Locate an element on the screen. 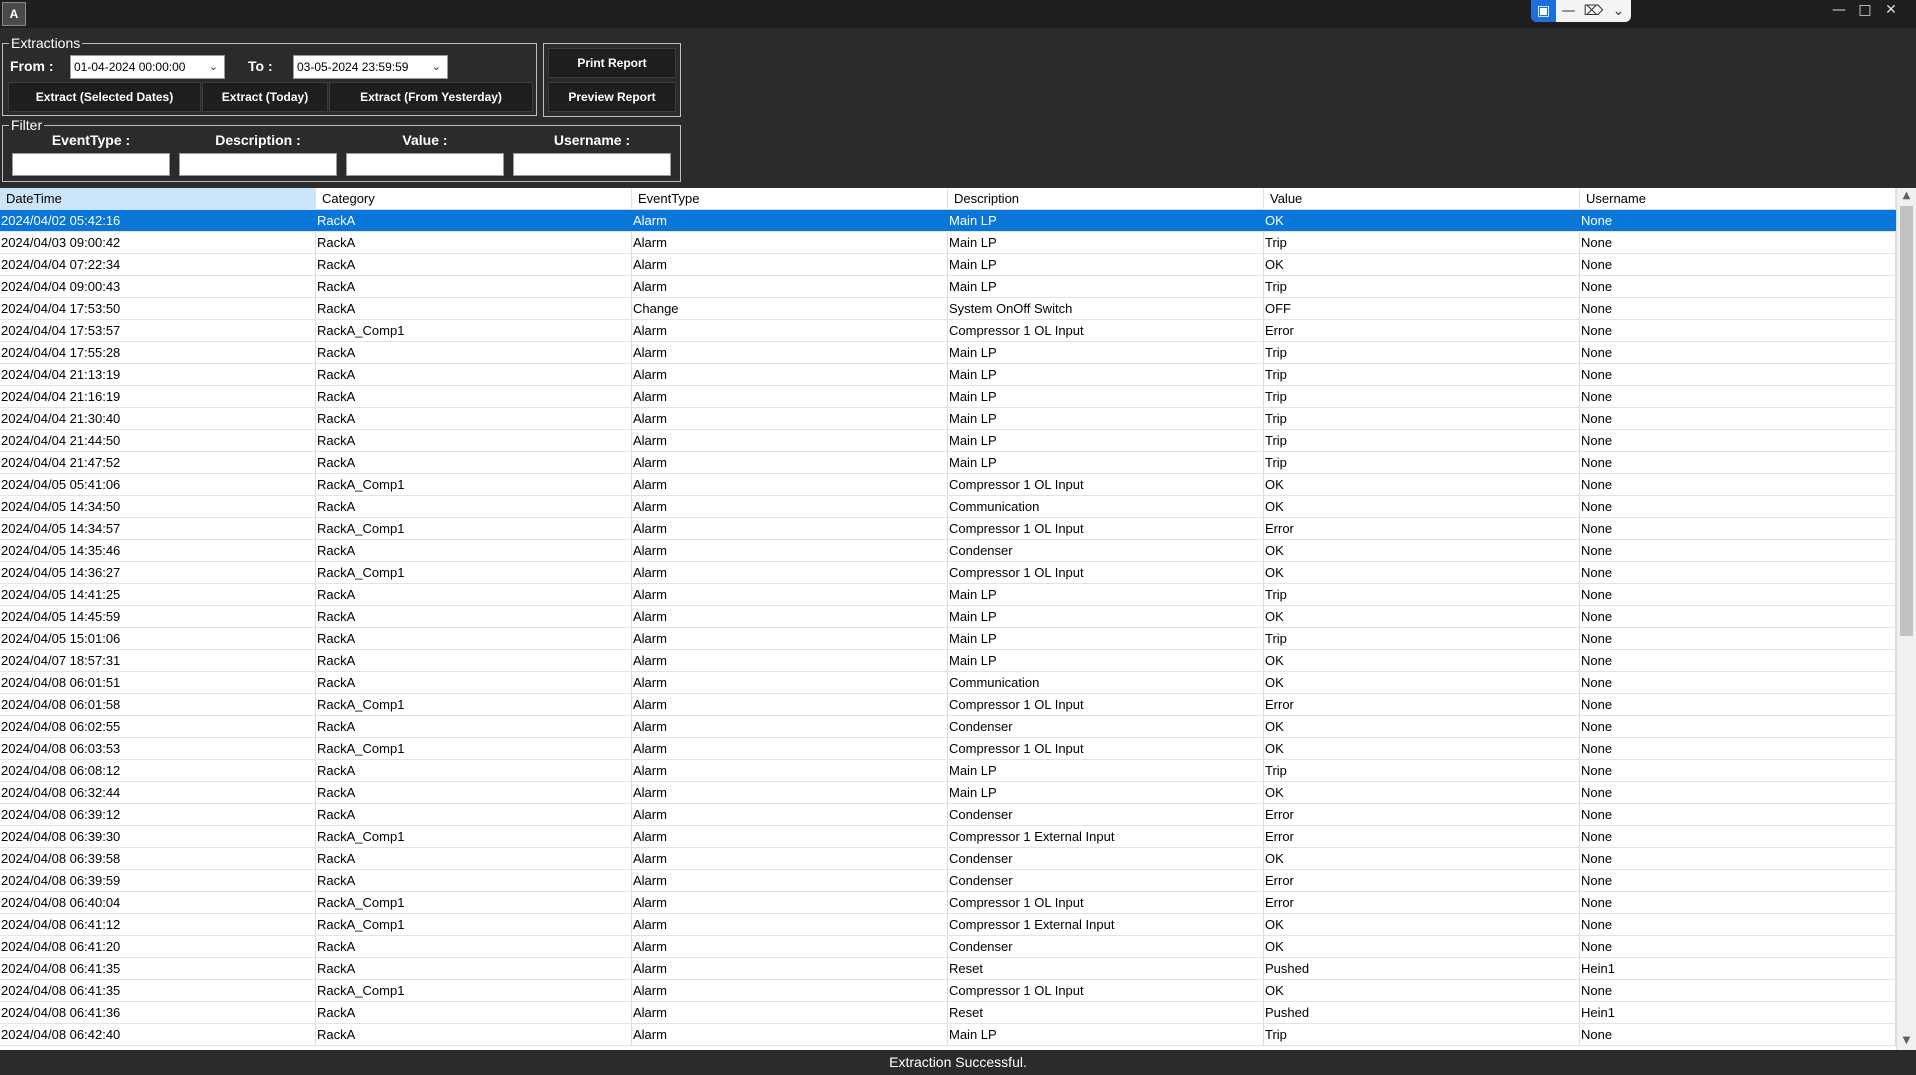  table-cell-value: Pushed is located at coordinates (1422, 968).